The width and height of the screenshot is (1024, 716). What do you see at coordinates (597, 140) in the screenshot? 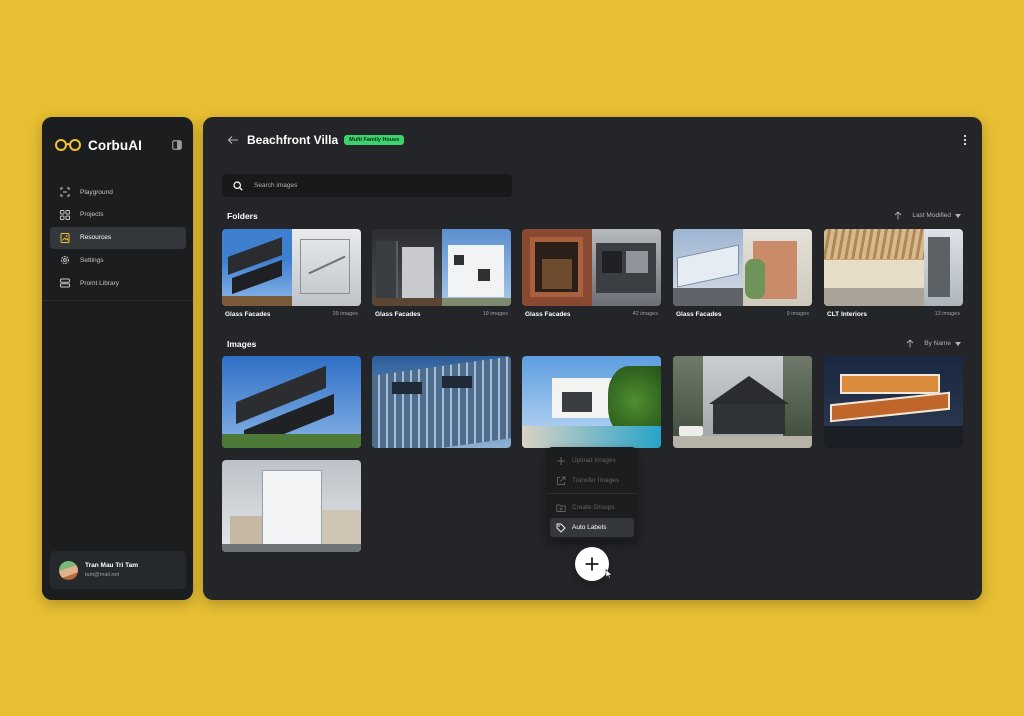
I see `page-header: Beachfront Villa Multi Family House` at bounding box center [597, 140].